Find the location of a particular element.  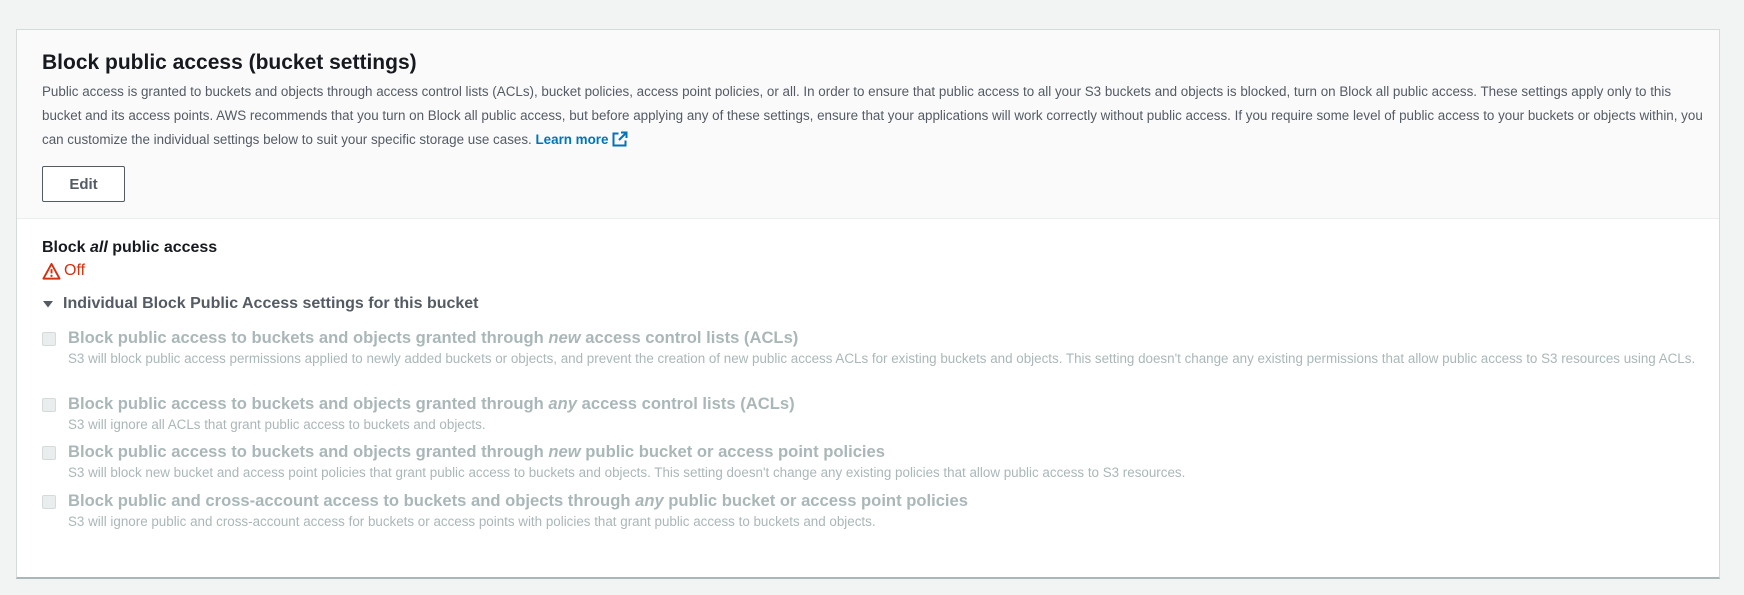

external-link-icon is located at coordinates (620, 139).